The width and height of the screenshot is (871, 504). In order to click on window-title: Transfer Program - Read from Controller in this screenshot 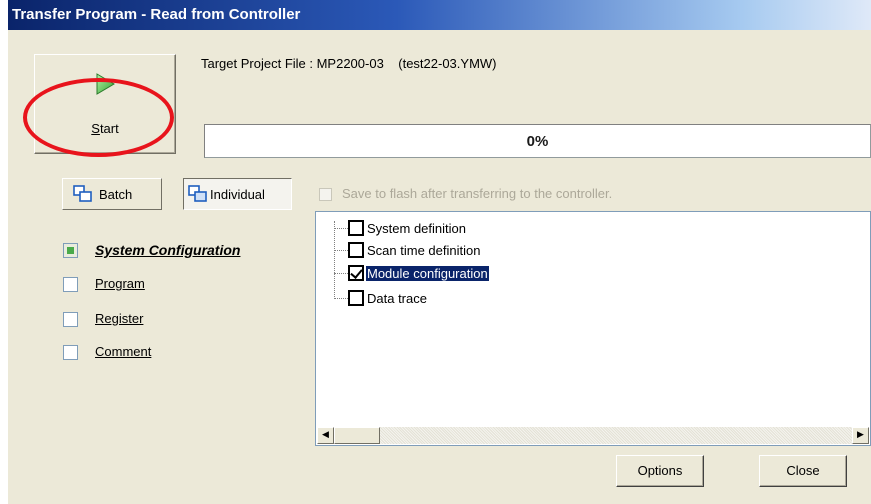, I will do `click(439, 15)`.